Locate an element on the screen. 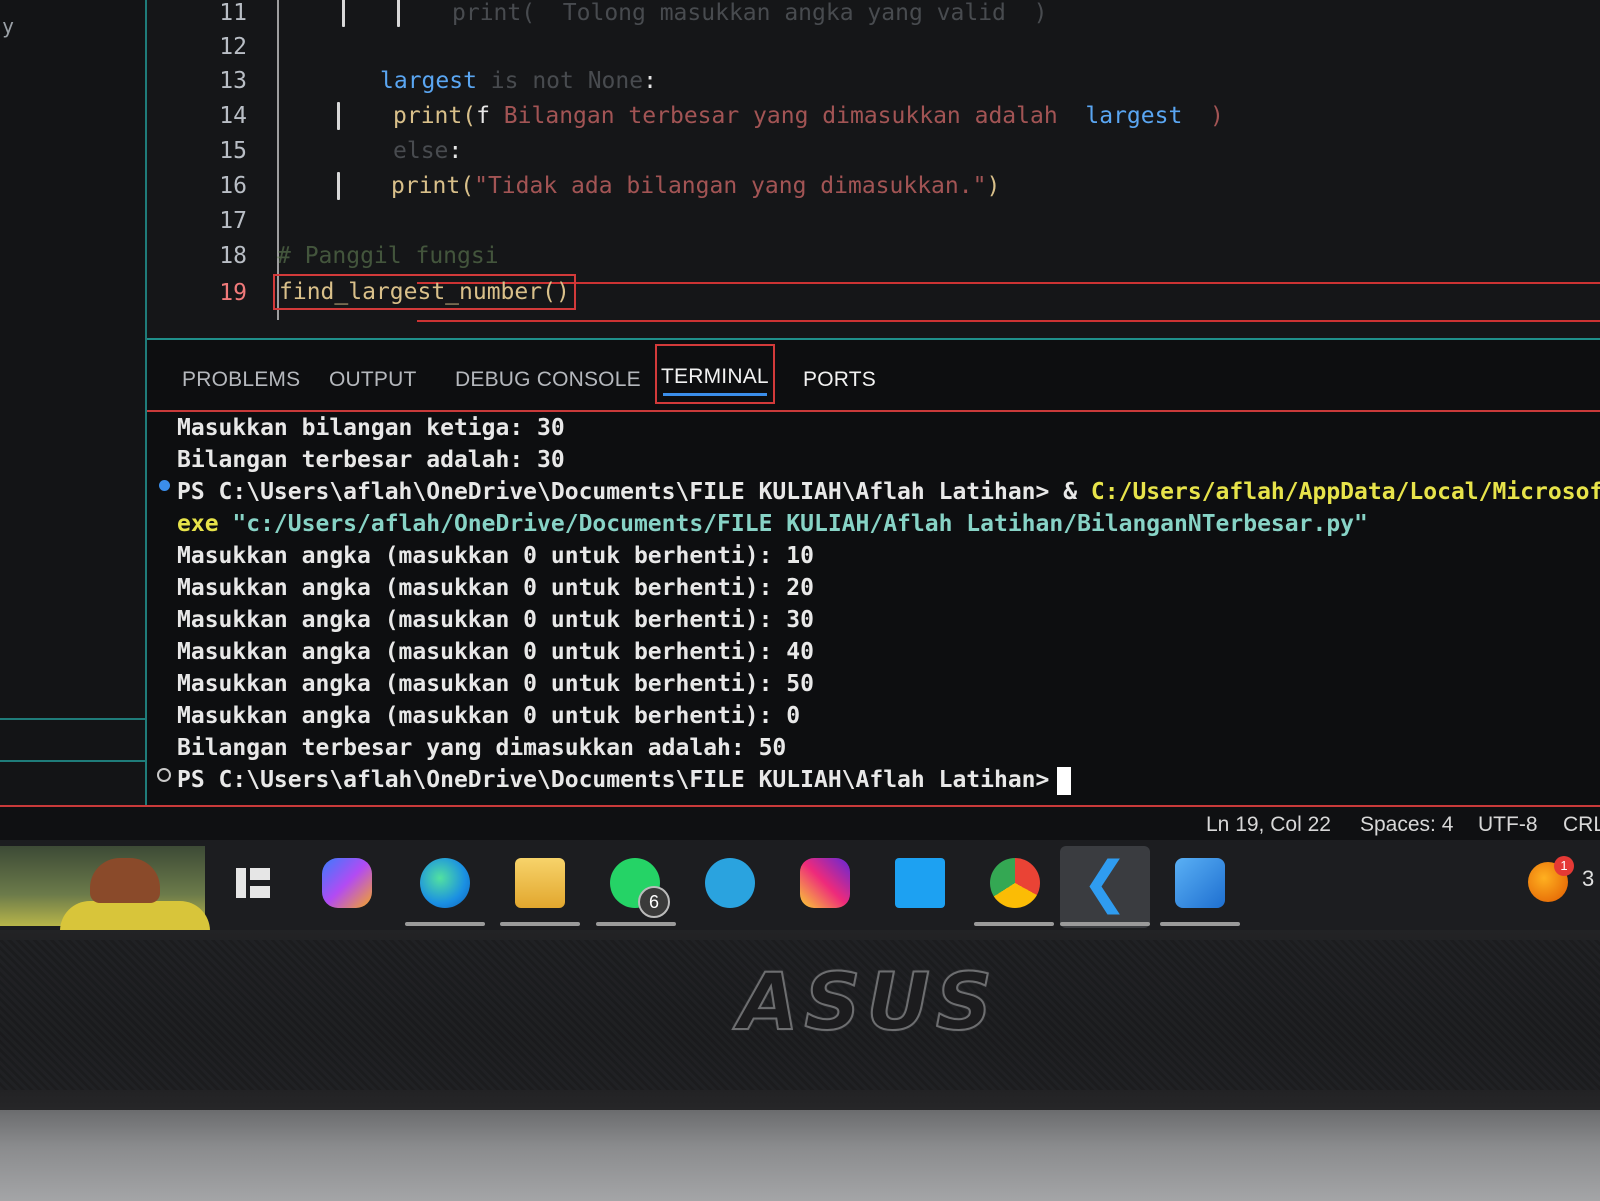 The width and height of the screenshot is (1600, 1201). code-token: "Tidak ada bilangan yang dimasukkan." is located at coordinates (730, 186).